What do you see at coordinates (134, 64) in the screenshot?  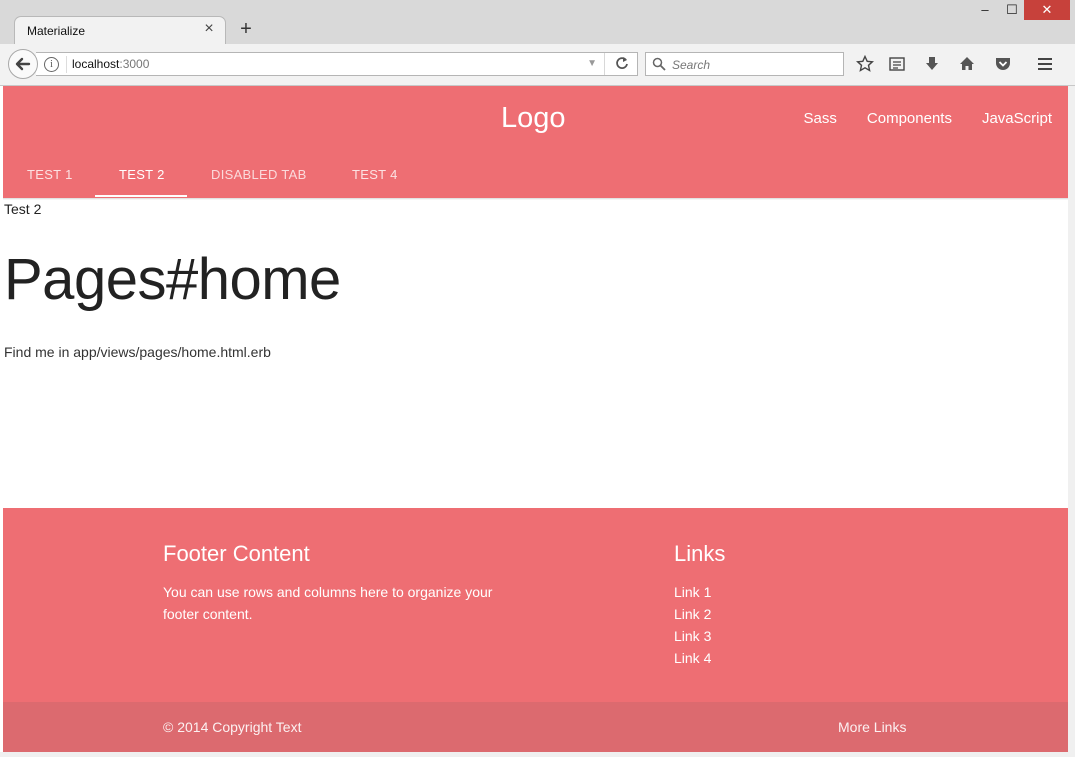 I see `url-port: :3000` at bounding box center [134, 64].